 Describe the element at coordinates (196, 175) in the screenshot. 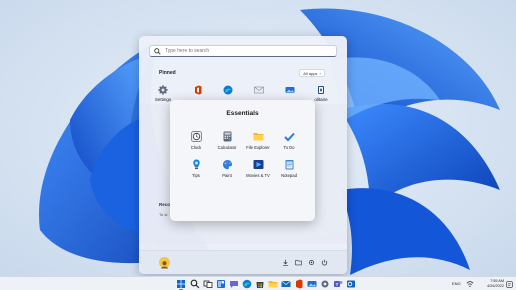

I see `folder-app-label: Tips` at that location.